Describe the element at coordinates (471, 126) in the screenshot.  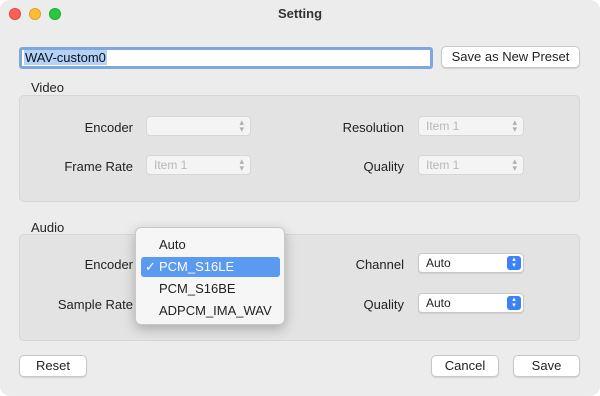
I see `video-resolution-select: Item 1 ▴ ▾` at that location.